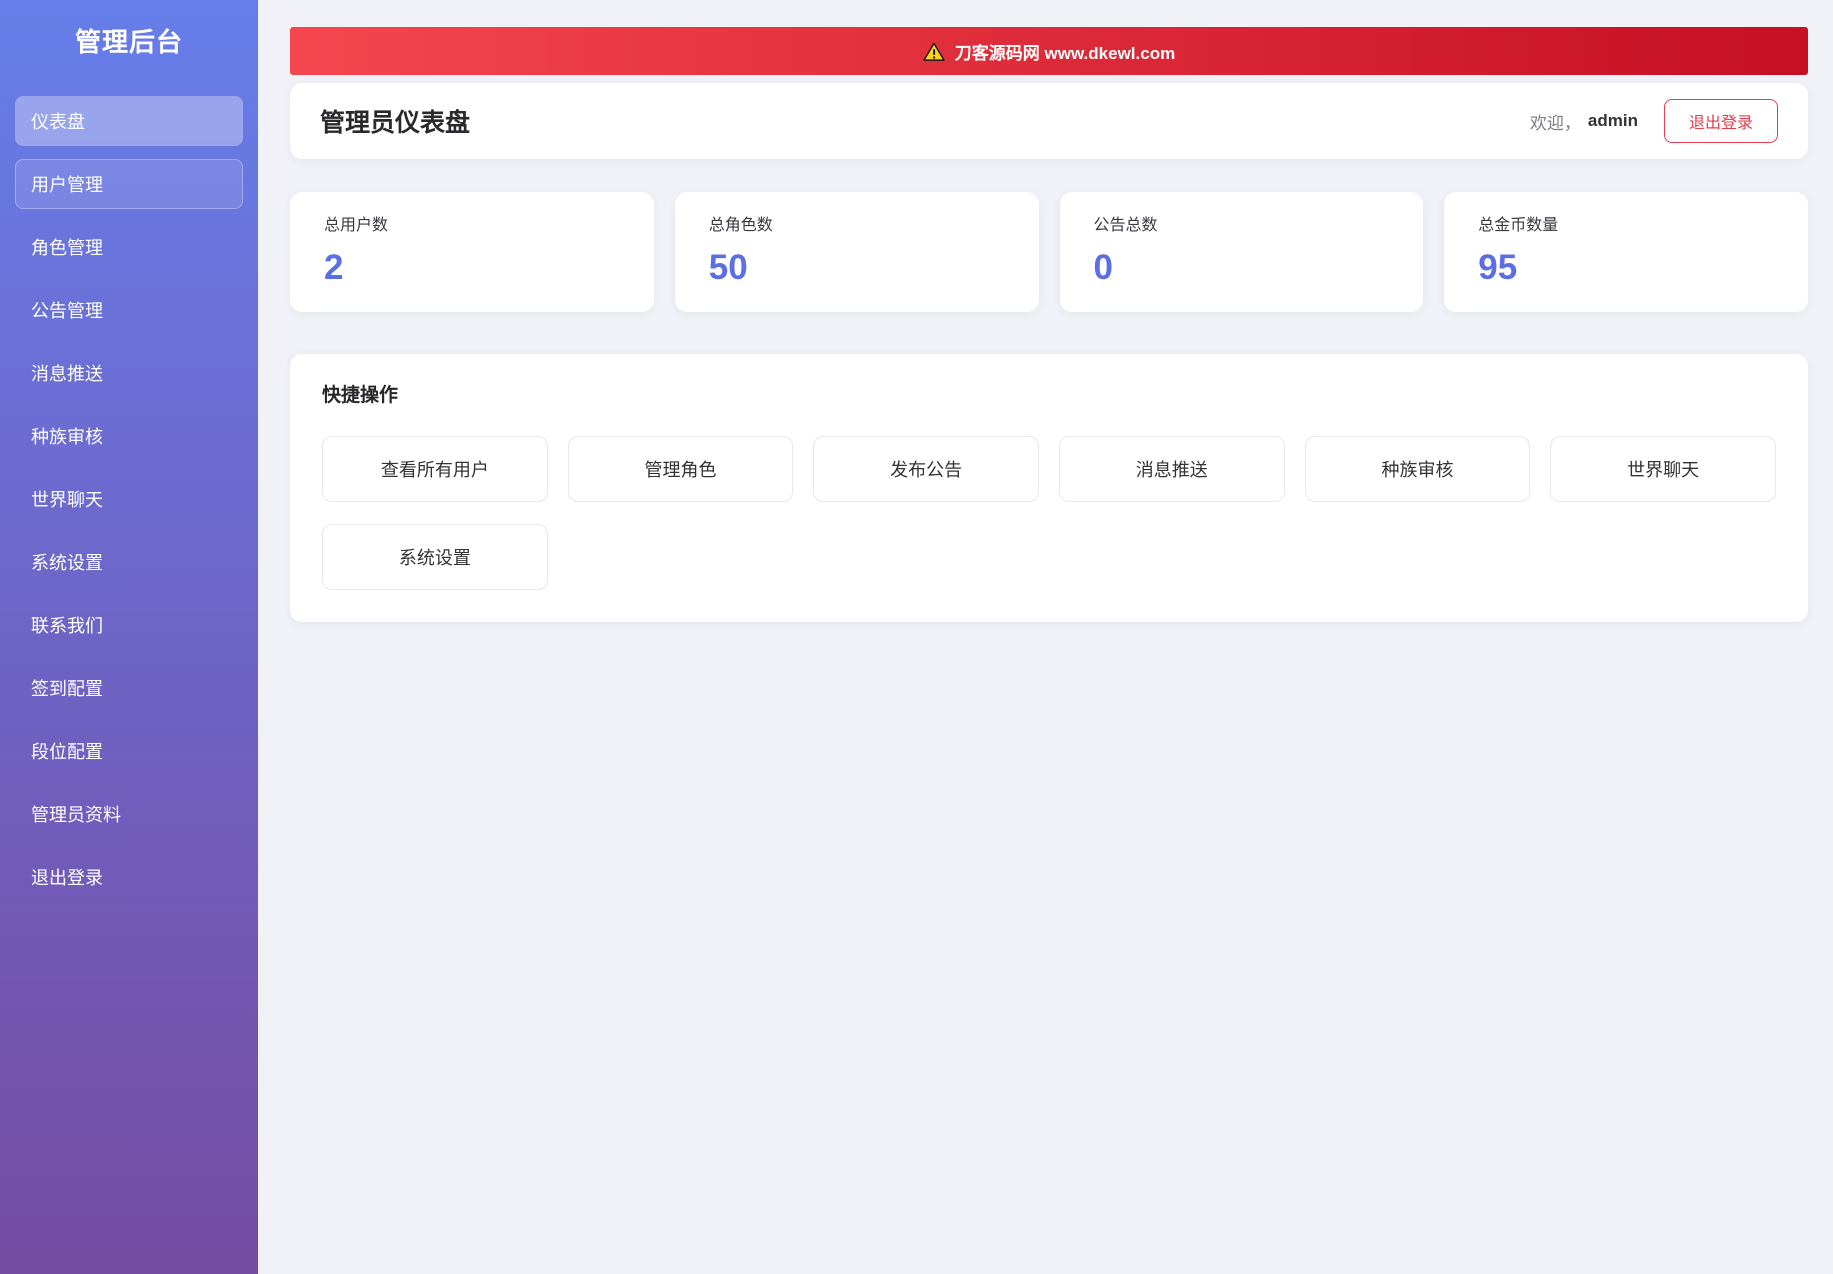 The height and width of the screenshot is (1274, 1833). I want to click on stat-card: 总用户数 2, so click(472, 252).